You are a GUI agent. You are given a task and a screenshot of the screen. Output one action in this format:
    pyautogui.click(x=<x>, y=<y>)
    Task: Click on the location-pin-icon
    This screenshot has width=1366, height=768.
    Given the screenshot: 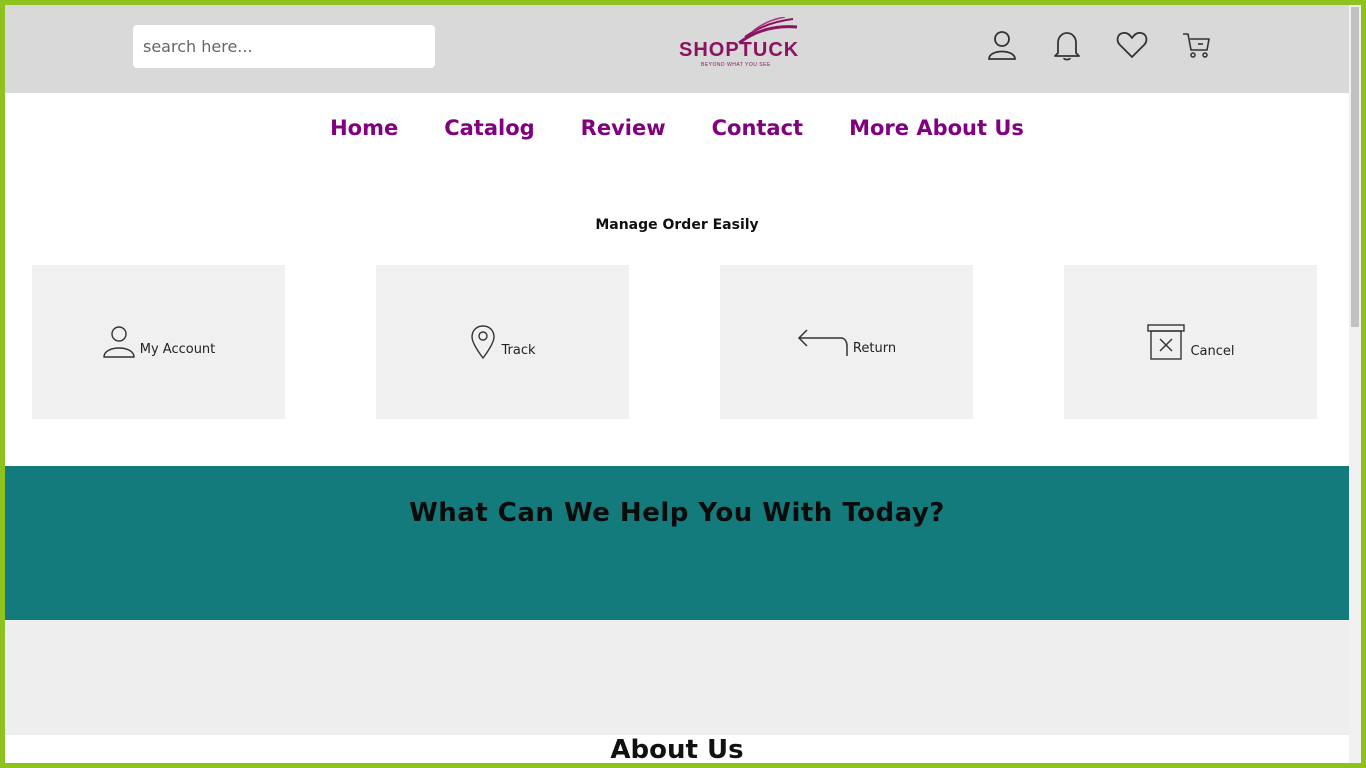 What is the action you would take?
    pyautogui.click(x=483, y=342)
    